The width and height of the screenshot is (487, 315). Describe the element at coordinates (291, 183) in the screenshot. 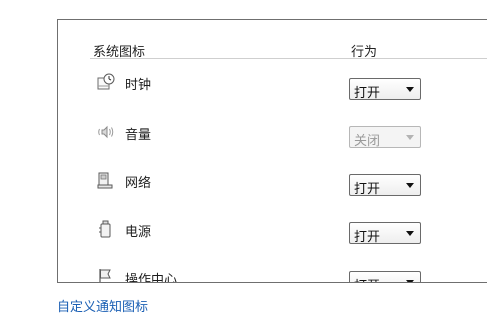

I see `row-network: 网络 打开` at that location.